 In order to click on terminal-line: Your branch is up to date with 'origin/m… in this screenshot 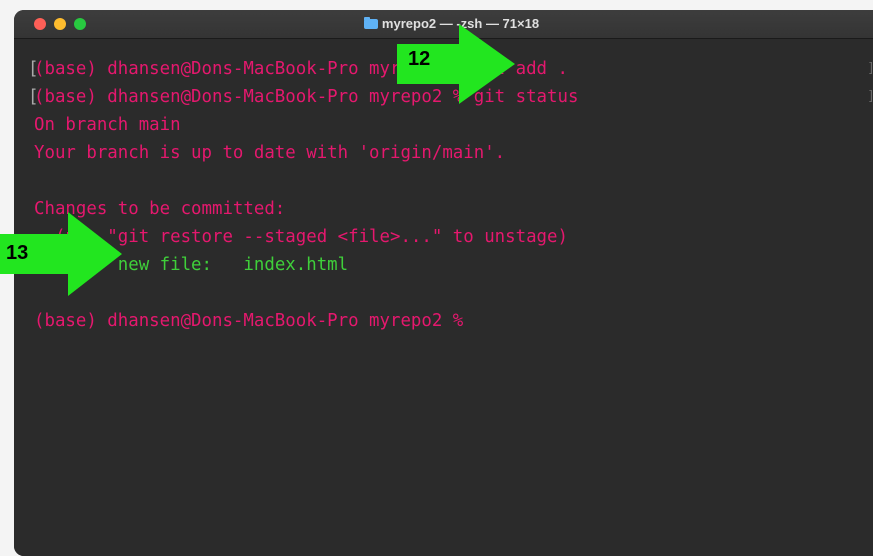, I will do `click(270, 153)`.